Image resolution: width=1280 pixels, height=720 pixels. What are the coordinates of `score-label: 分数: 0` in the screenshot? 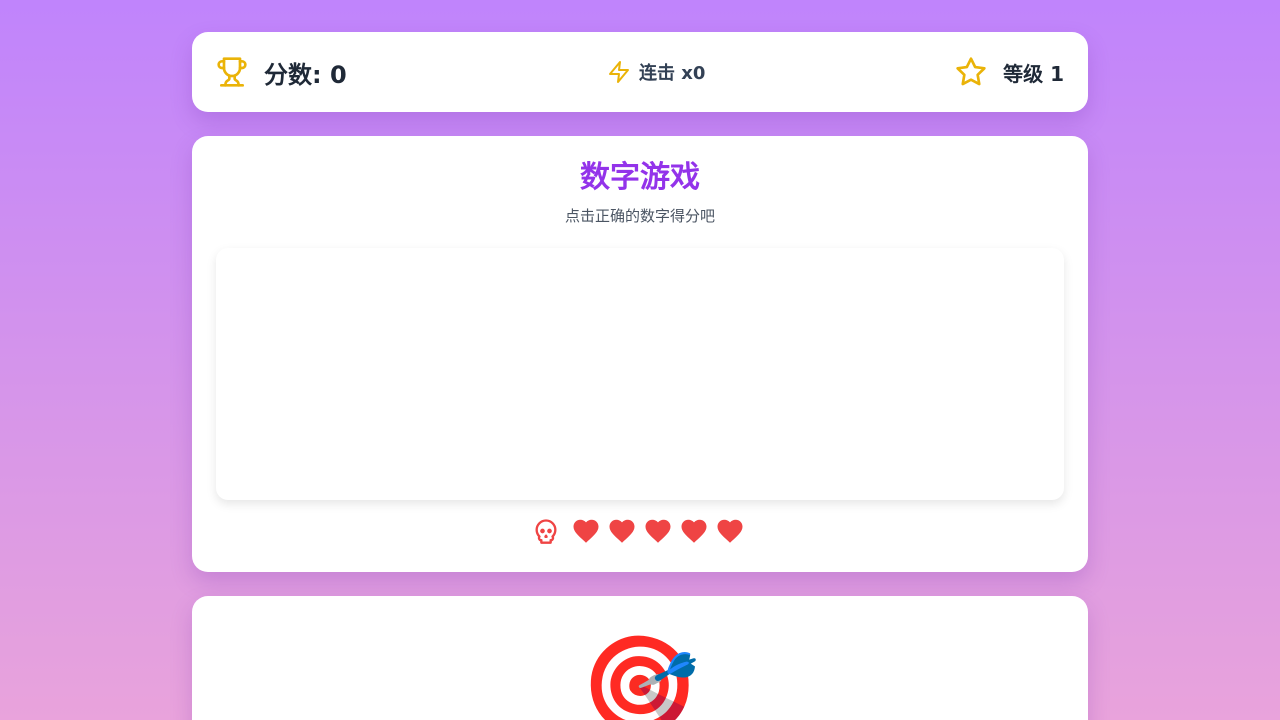 It's located at (305, 74).